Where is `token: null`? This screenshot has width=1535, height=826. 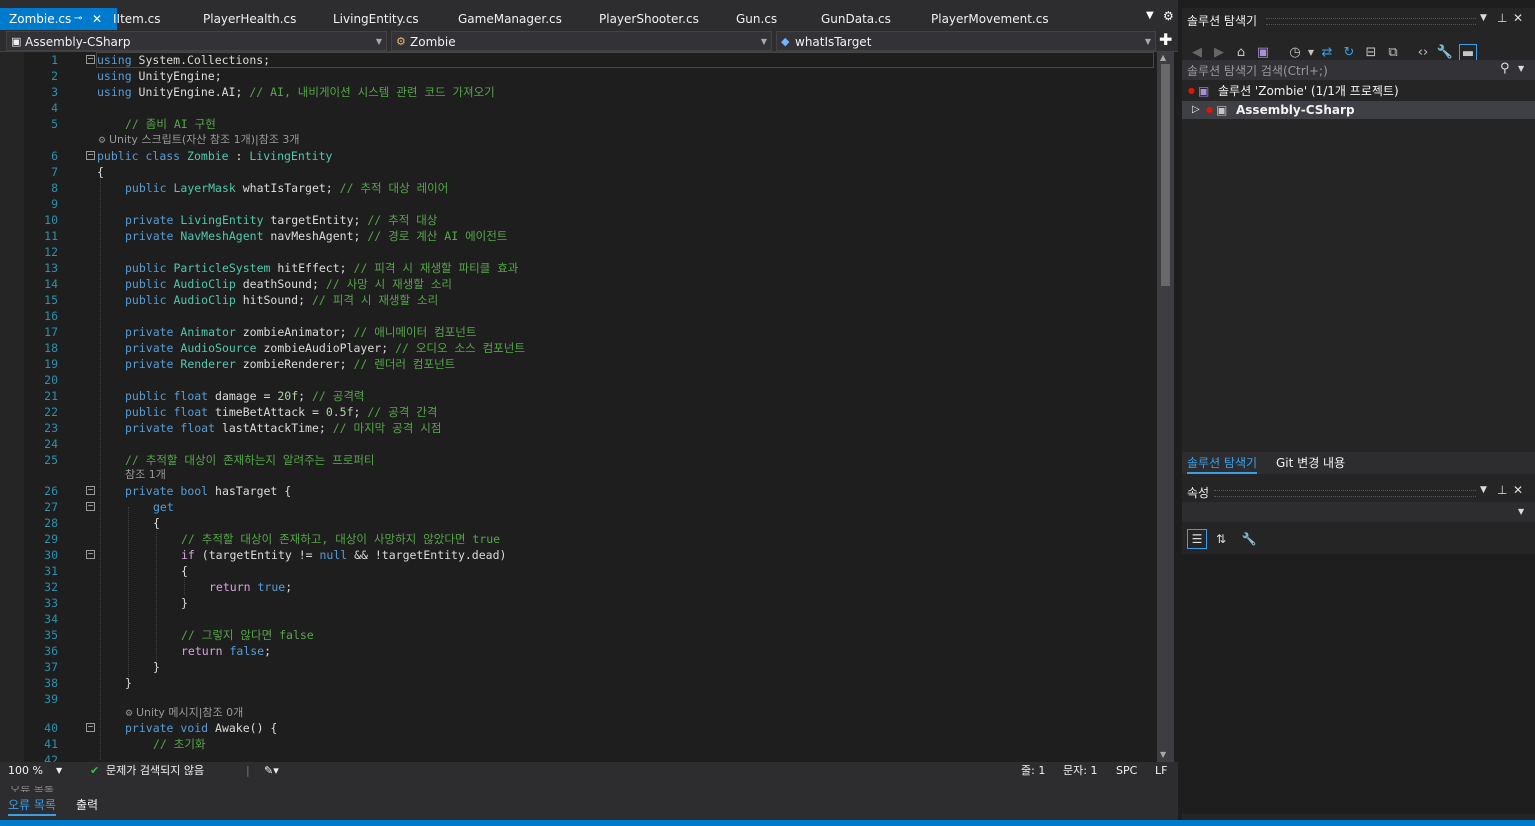 token: null is located at coordinates (333, 555).